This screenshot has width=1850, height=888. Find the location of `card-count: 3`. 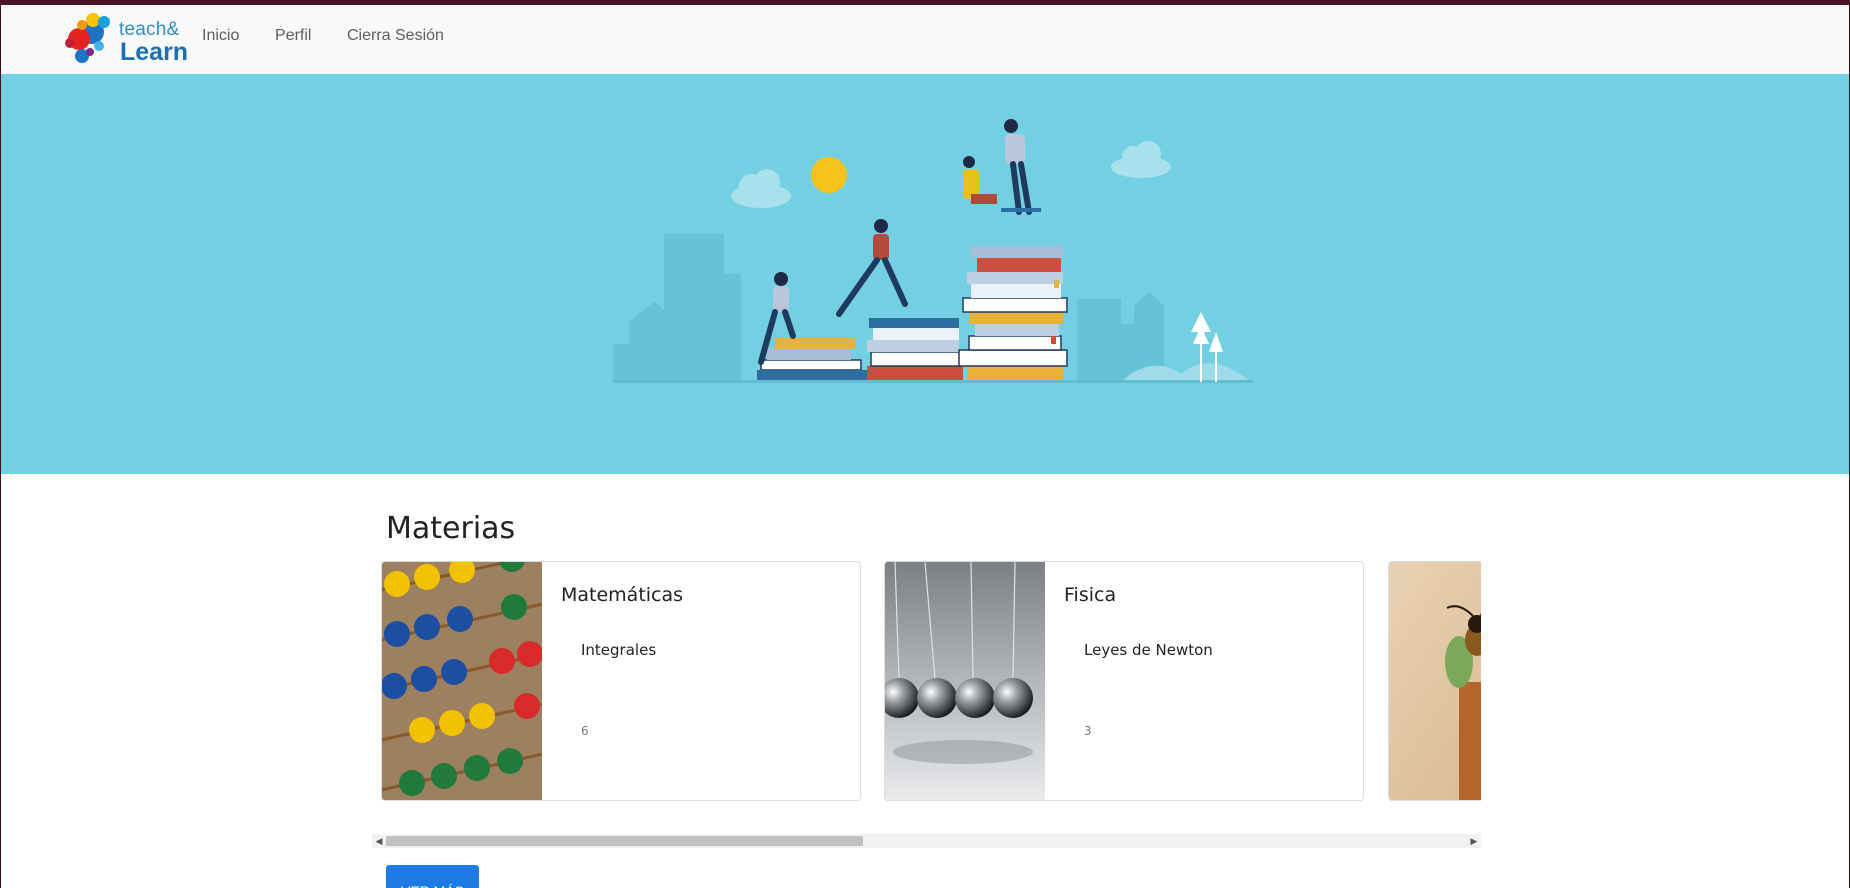

card-count: 3 is located at coordinates (1088, 731).